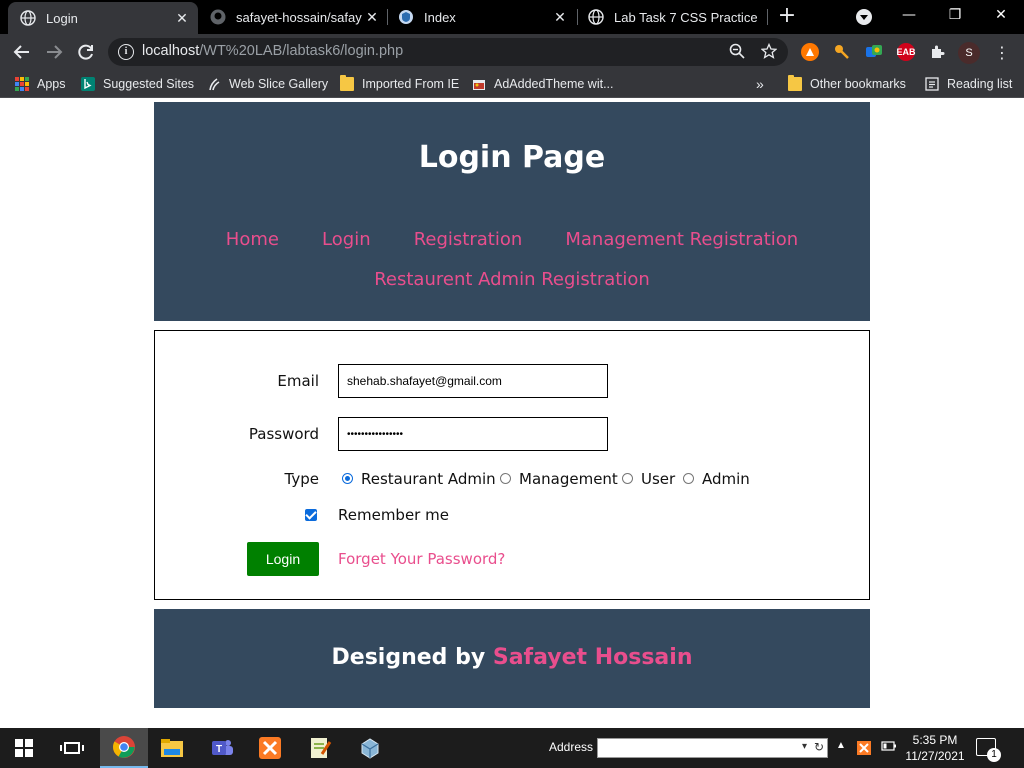  I want to click on puzzle-icon, so click(938, 52).